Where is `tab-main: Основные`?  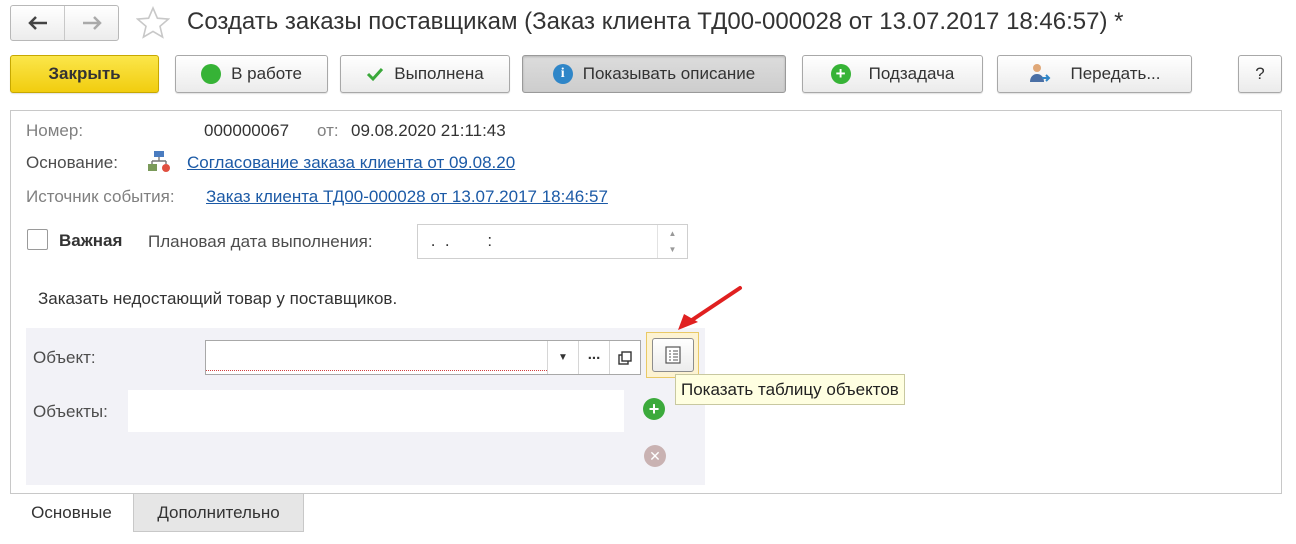 tab-main: Основные is located at coordinates (71, 513).